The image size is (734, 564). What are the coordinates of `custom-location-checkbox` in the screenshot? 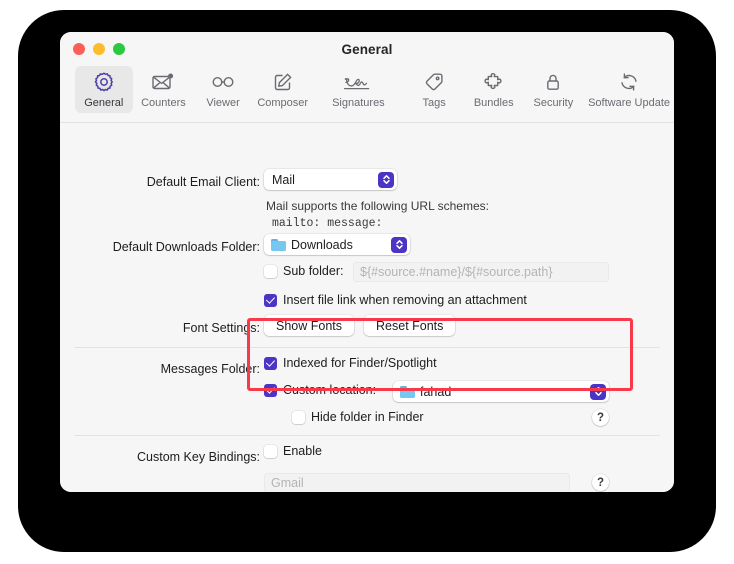 It's located at (270, 390).